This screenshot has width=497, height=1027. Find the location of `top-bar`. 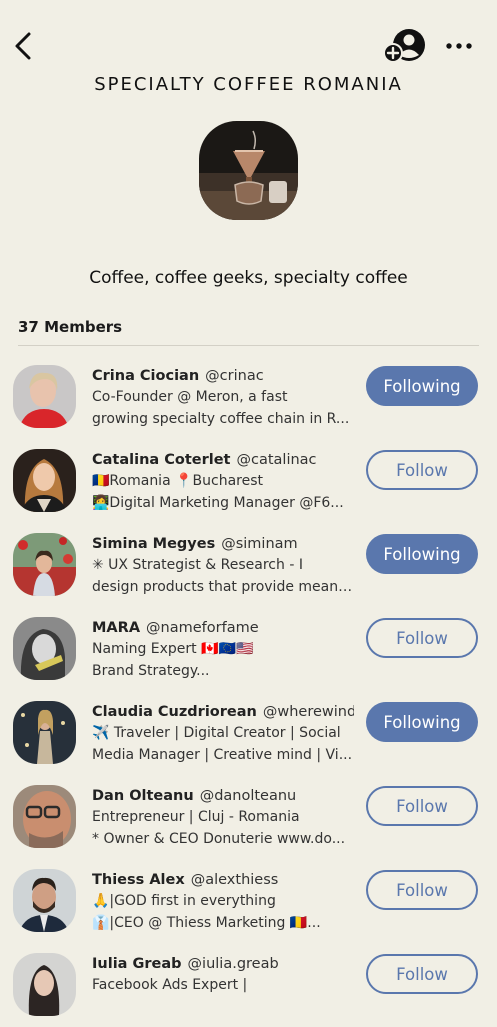

top-bar is located at coordinates (248, 35).